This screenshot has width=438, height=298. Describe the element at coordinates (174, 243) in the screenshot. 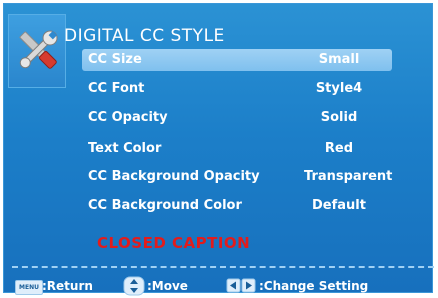

I see `caption-preview: CLOSED CAPTION` at that location.